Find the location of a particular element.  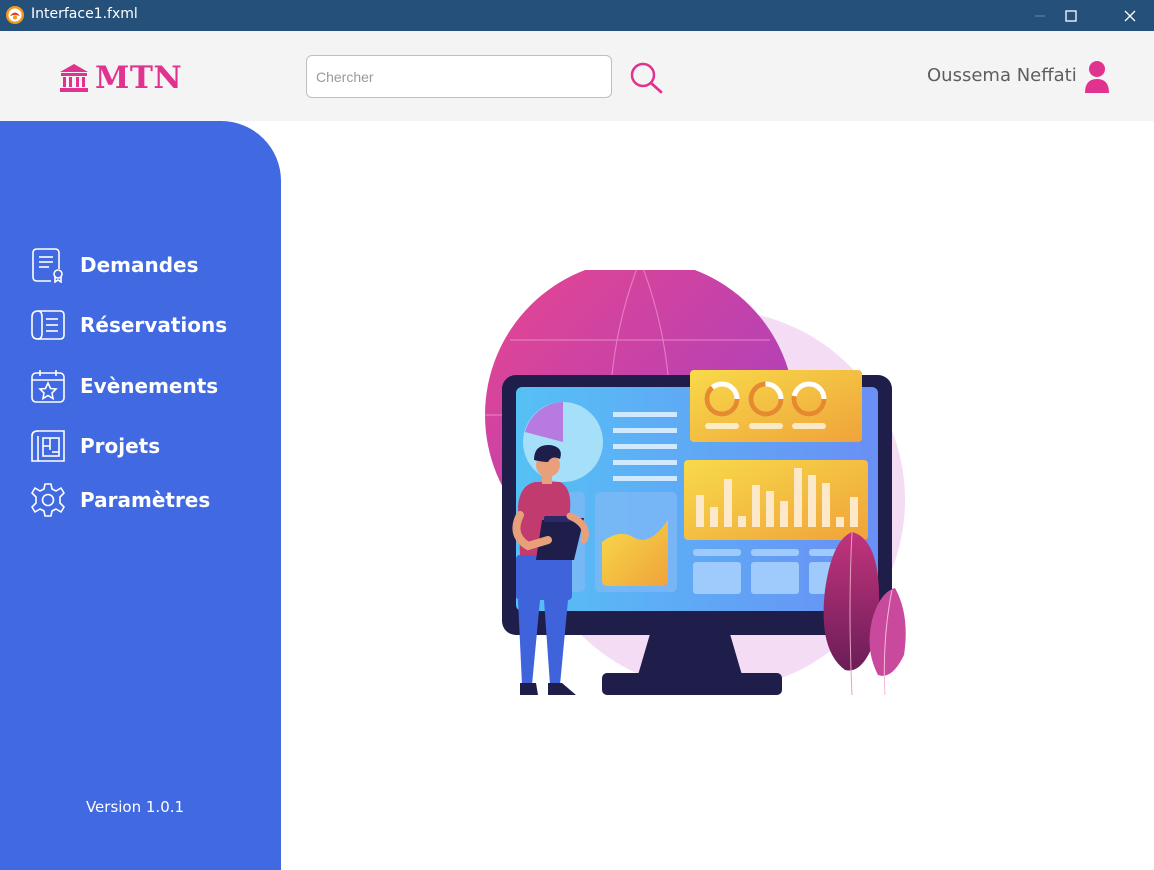

maximize-button is located at coordinates (1071, 15).